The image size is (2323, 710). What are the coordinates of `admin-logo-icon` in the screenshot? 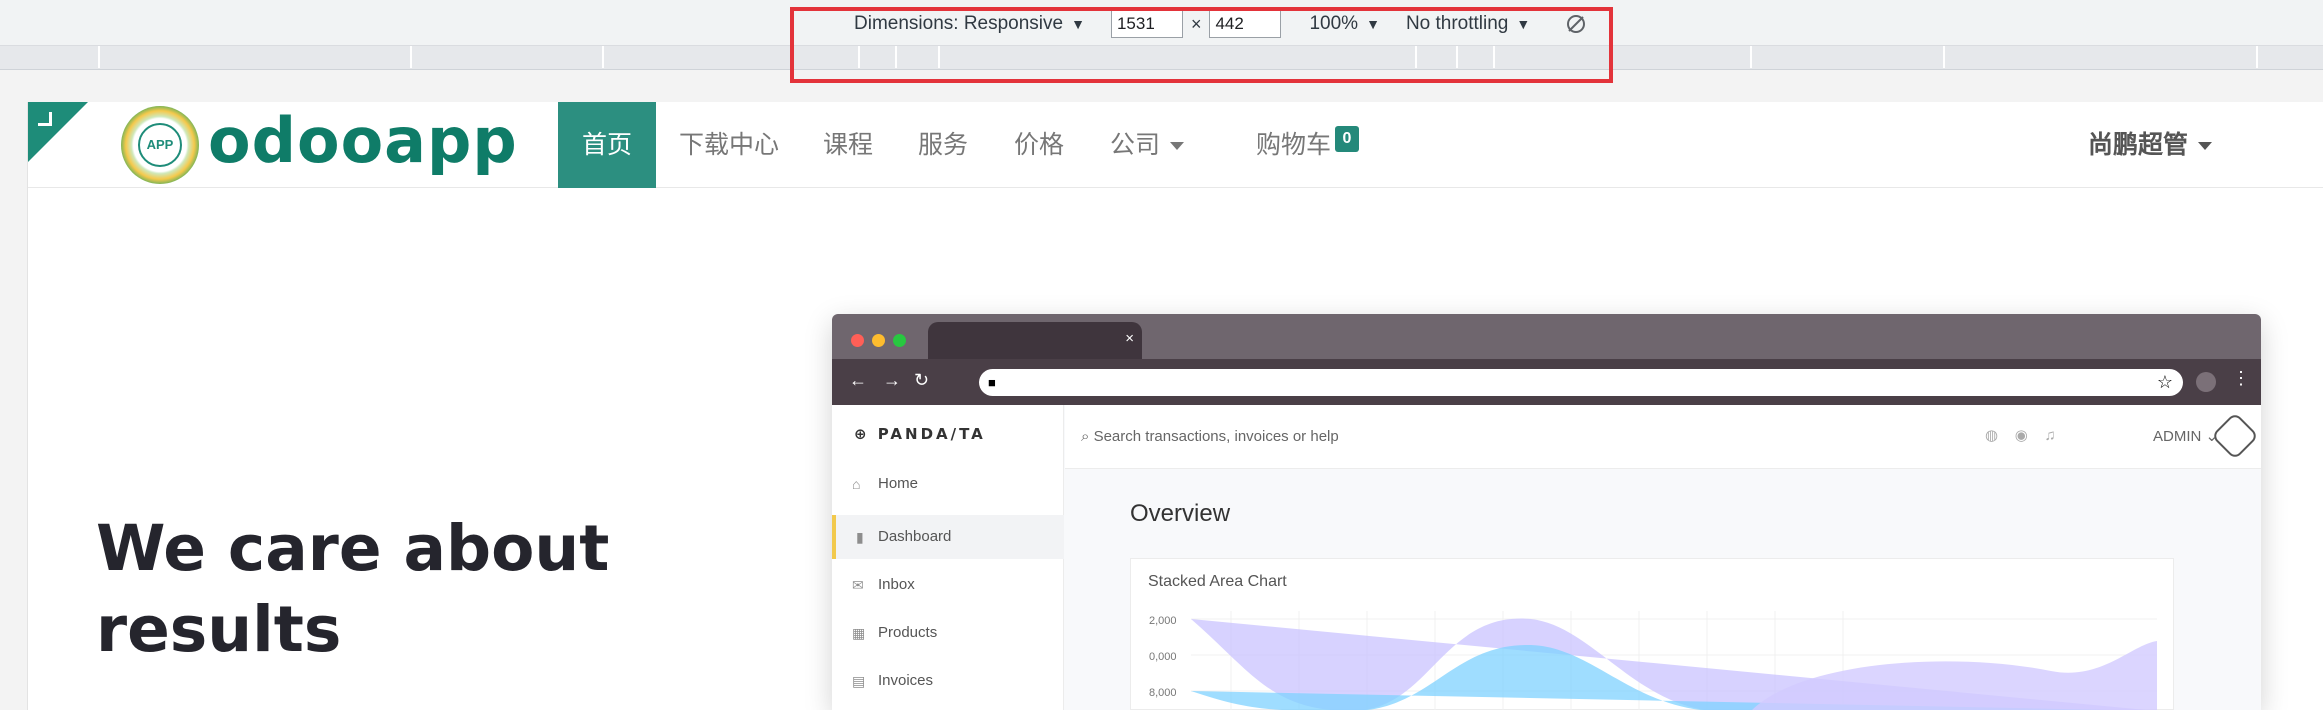 It's located at (2235, 436).